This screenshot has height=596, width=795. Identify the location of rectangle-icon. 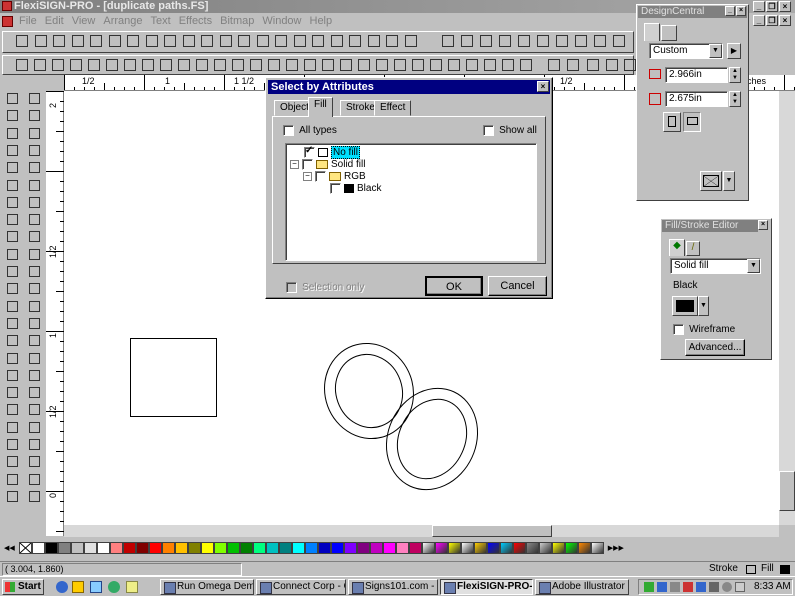
(554, 65).